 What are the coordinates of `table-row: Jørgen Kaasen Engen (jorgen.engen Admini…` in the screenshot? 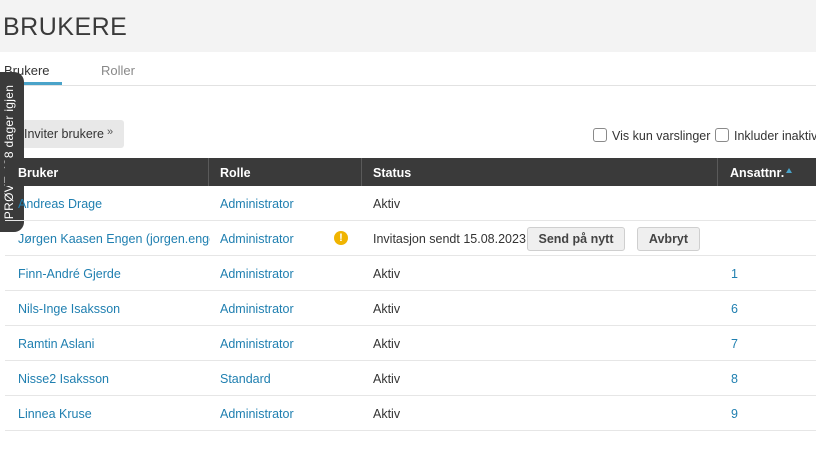 It's located at (410, 238).